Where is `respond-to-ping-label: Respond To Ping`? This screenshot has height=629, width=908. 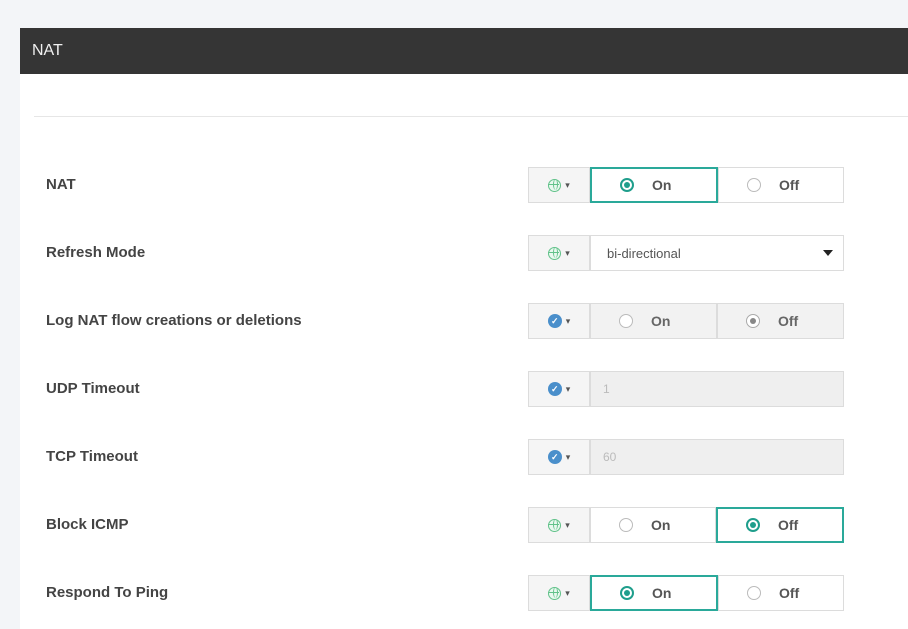
respond-to-ping-label: Respond To Ping is located at coordinates (107, 592).